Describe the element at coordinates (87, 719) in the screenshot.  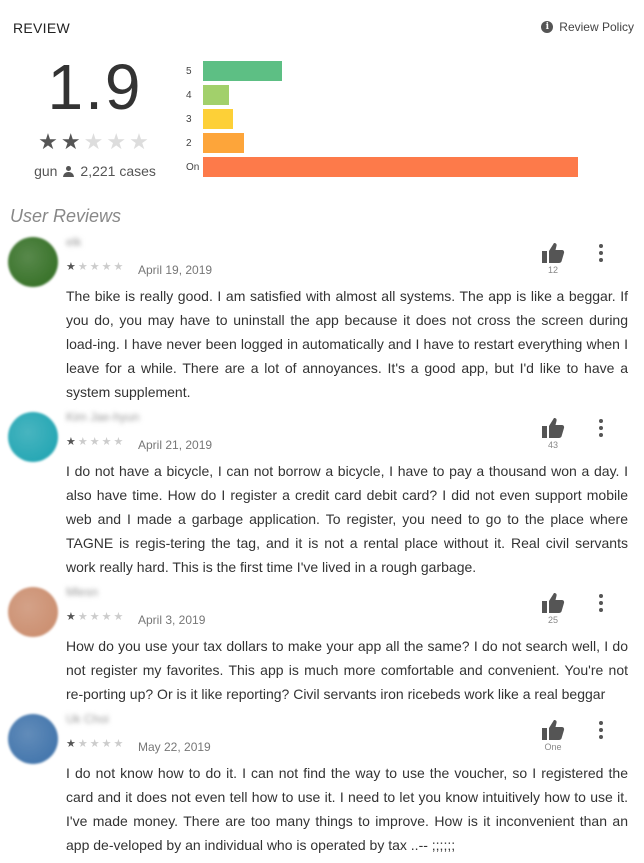
I see `reviewer-name: Uk Choi` at that location.